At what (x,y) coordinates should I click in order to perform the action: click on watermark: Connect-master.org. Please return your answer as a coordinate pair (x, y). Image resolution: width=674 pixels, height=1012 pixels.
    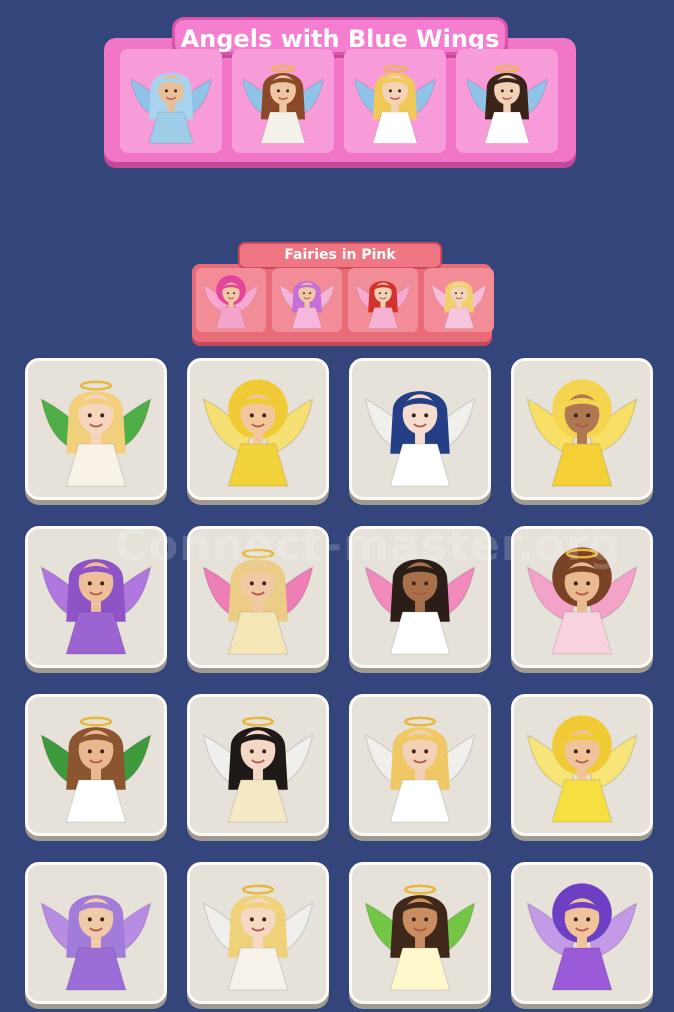
    Looking at the image, I should click on (368, 545).